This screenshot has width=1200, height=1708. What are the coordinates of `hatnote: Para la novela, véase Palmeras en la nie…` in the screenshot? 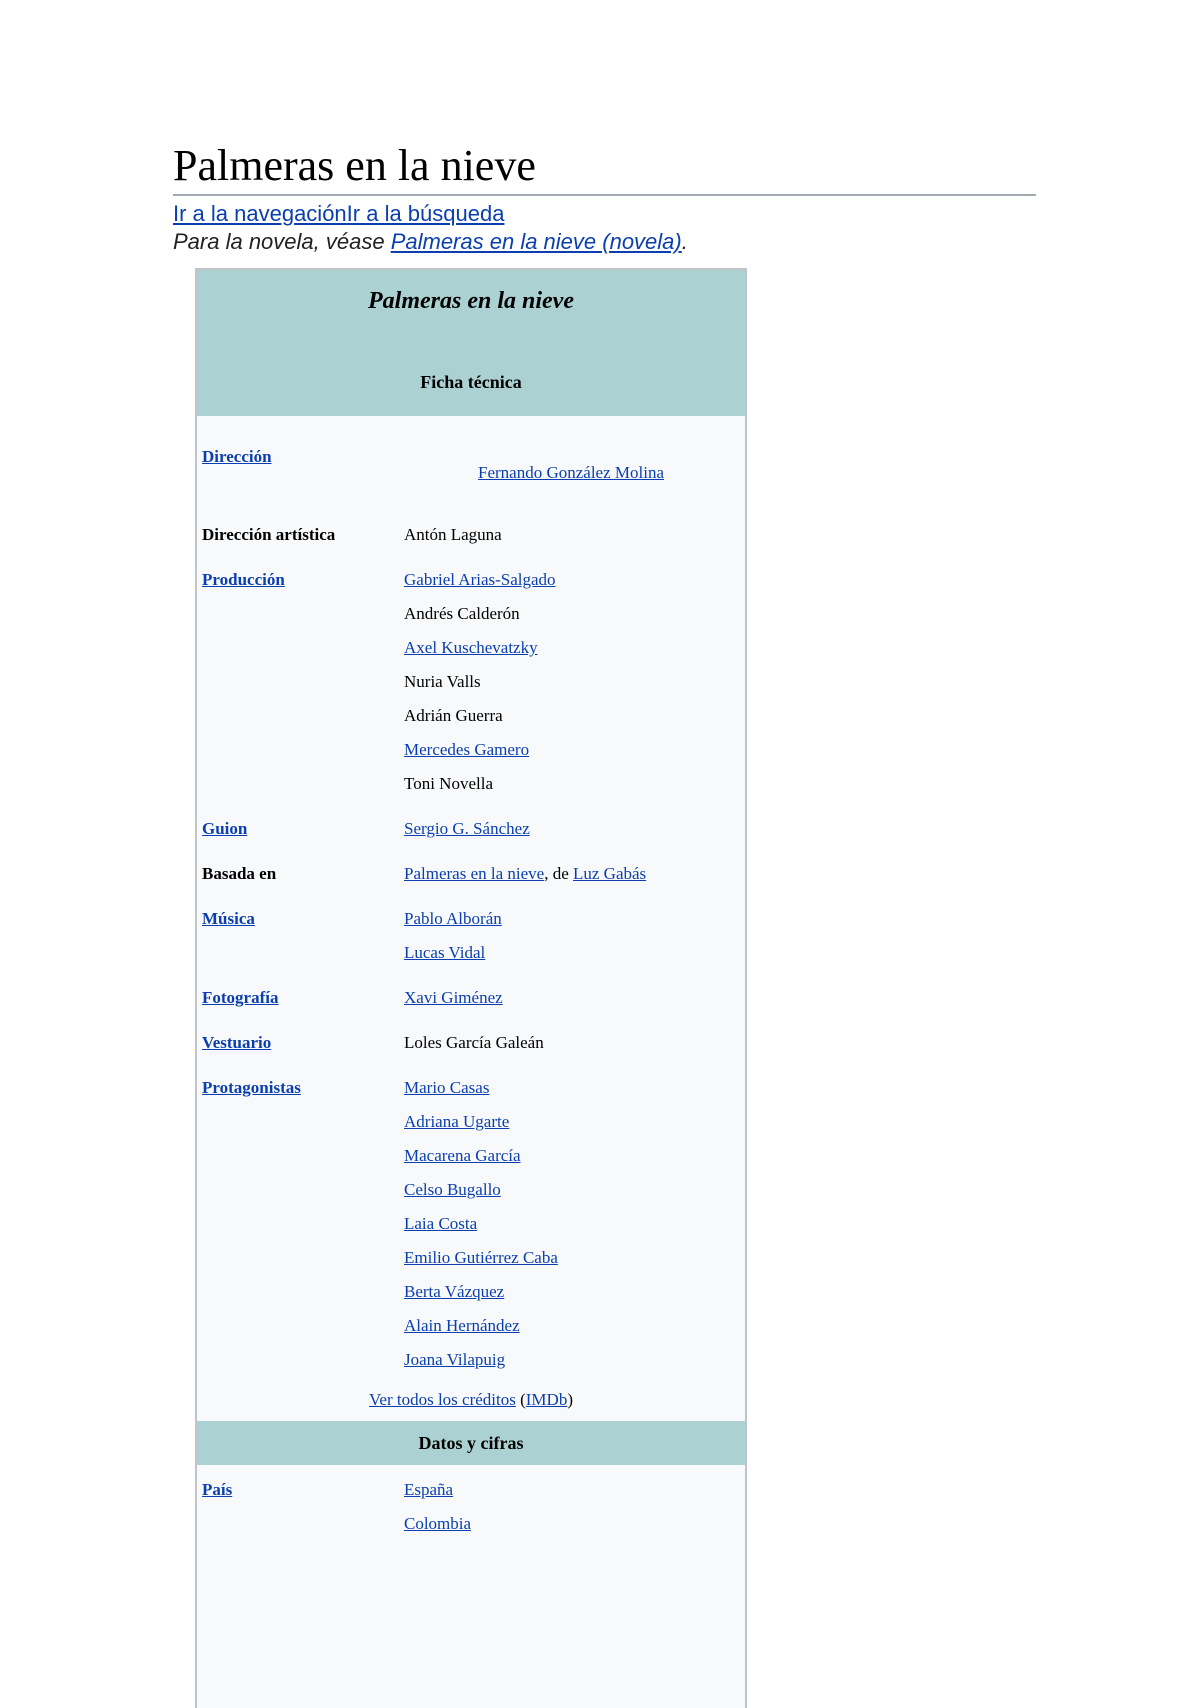 It's located at (430, 242).